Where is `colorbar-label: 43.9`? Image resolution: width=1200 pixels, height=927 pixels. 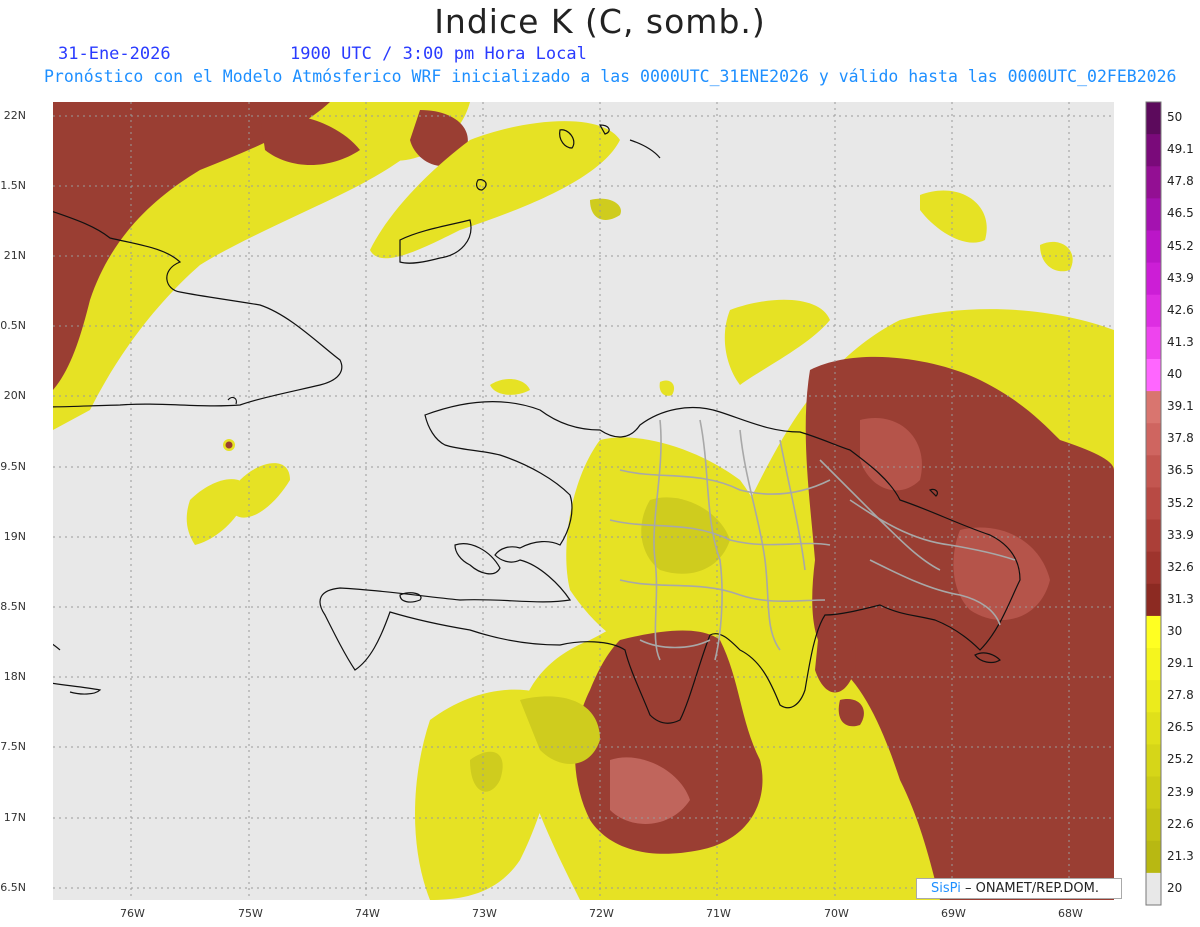
colorbar-label: 43.9 is located at coordinates (1180, 277).